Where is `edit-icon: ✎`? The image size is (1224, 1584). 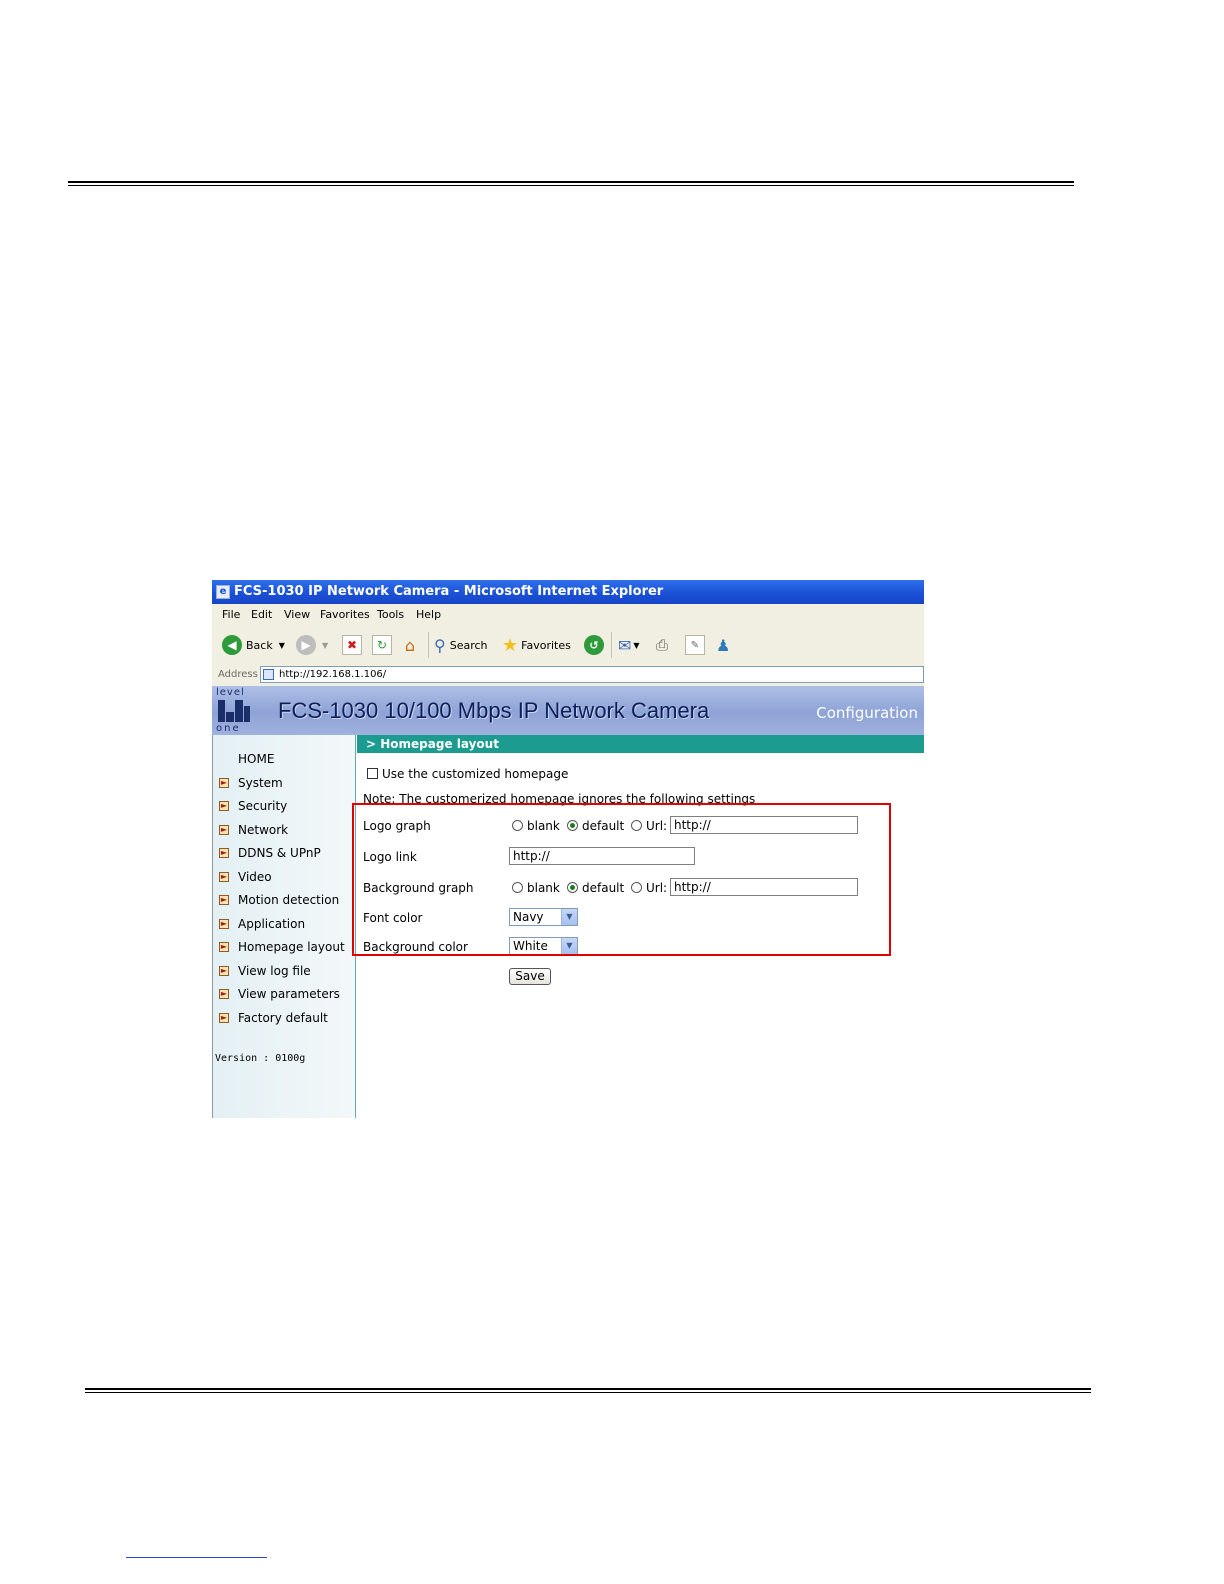
edit-icon: ✎ is located at coordinates (695, 645).